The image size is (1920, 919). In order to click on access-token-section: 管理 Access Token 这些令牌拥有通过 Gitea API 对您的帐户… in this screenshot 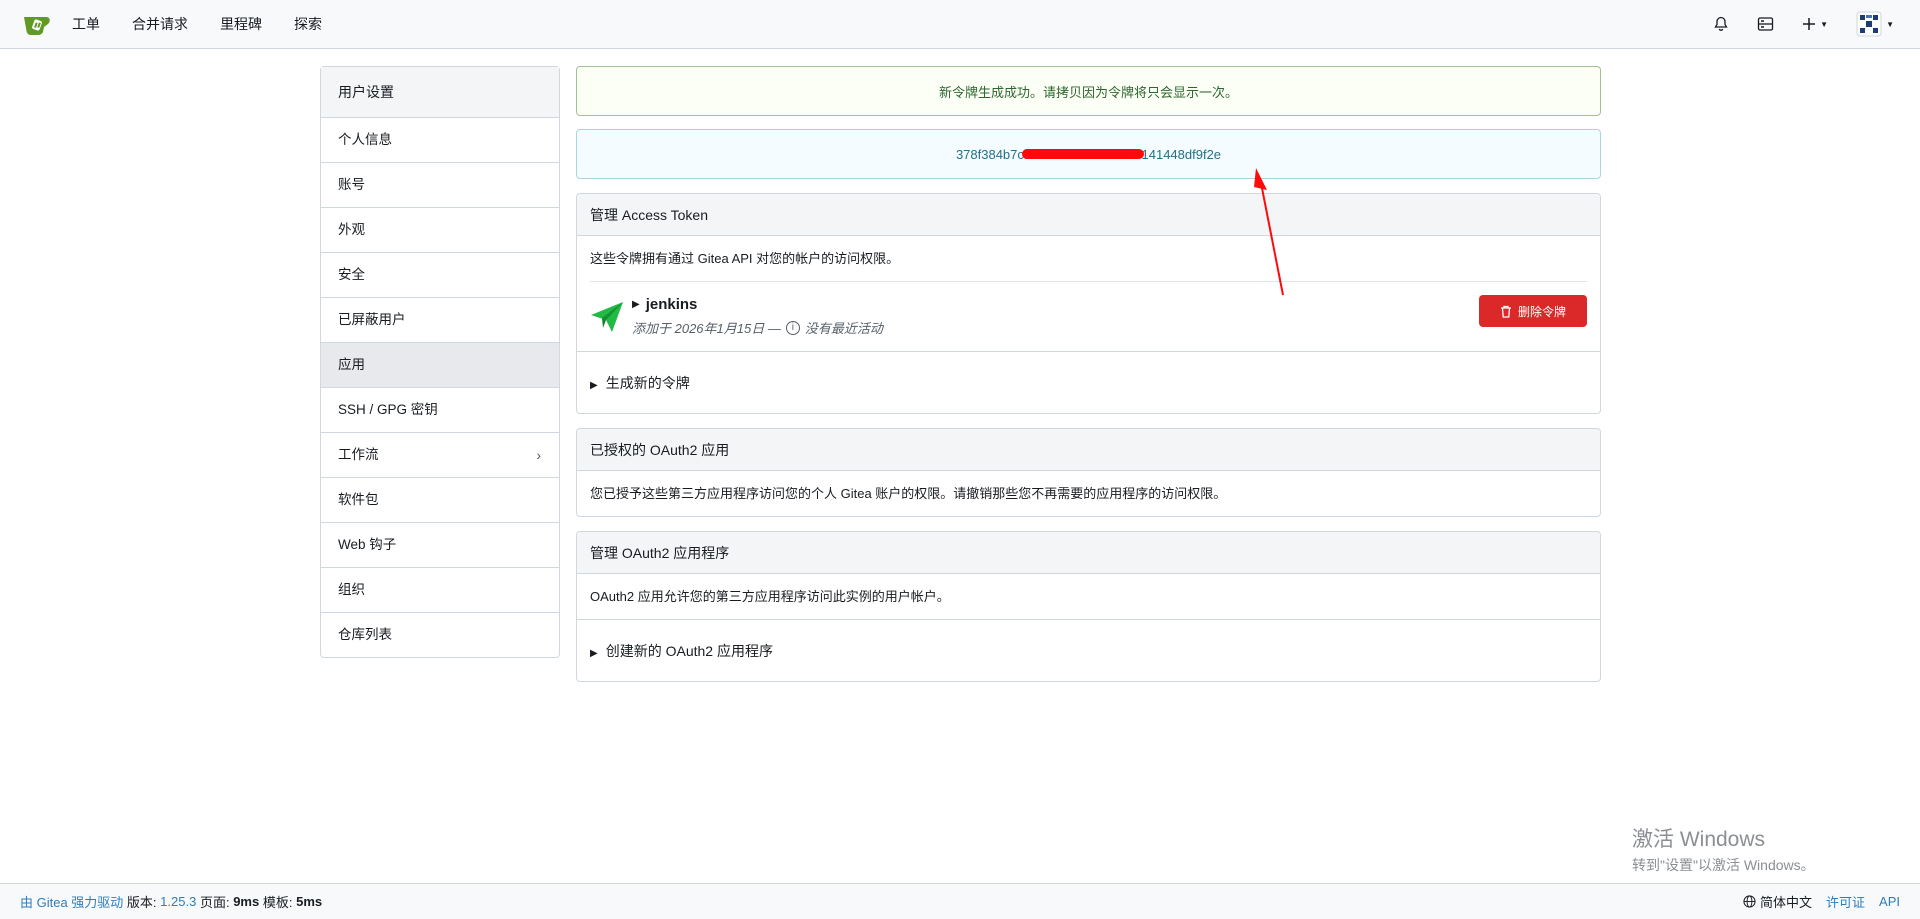, I will do `click(1088, 303)`.